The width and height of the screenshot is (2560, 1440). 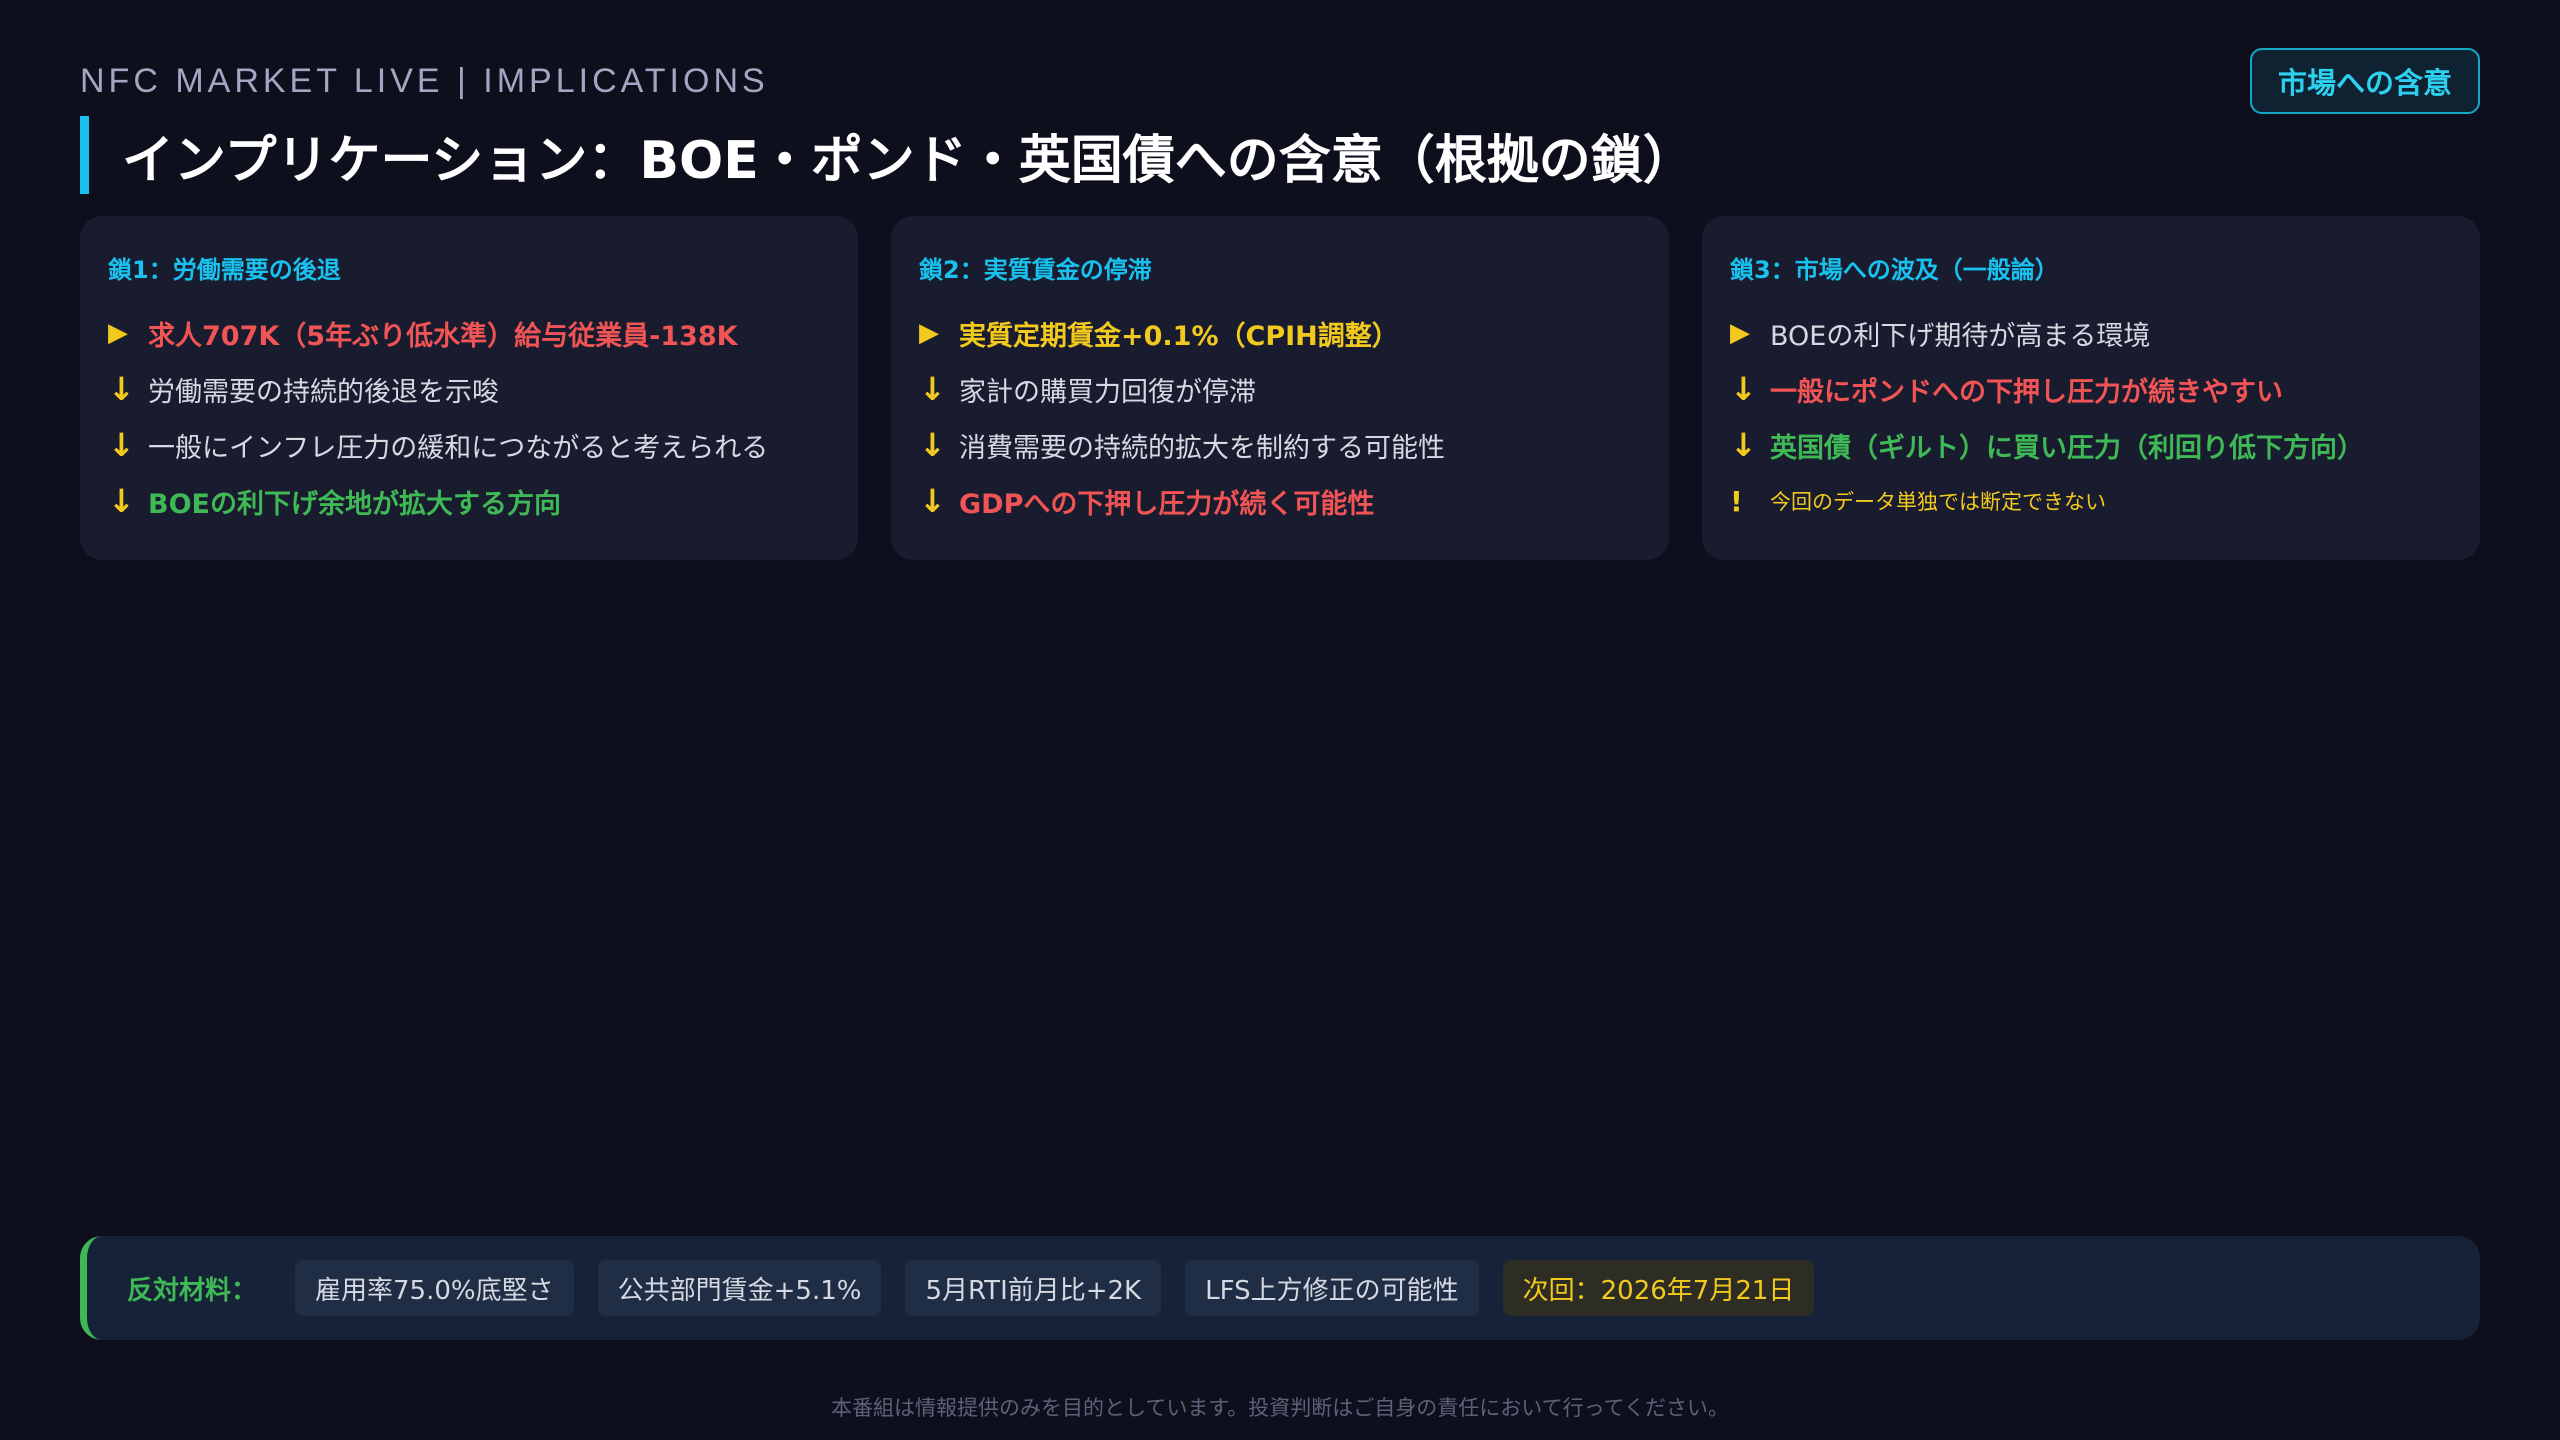 I want to click on chain-text: 消費需要の持続的拡大を制約する可能性, so click(x=1202, y=448).